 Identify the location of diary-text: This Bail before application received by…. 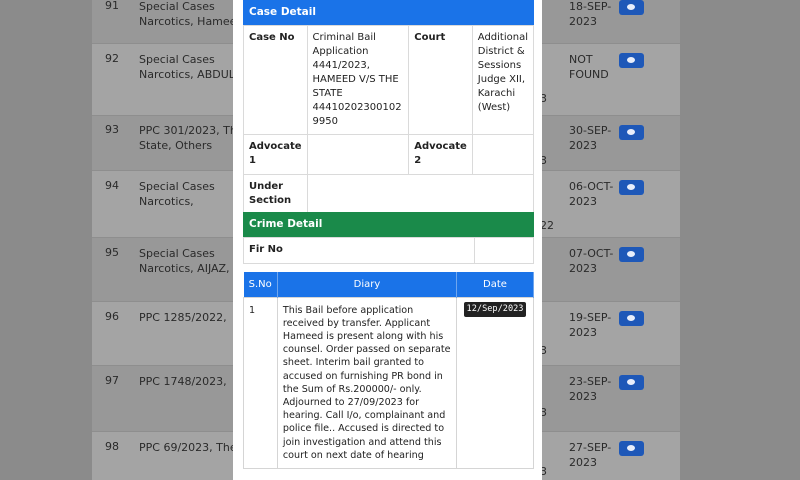
(367, 382).